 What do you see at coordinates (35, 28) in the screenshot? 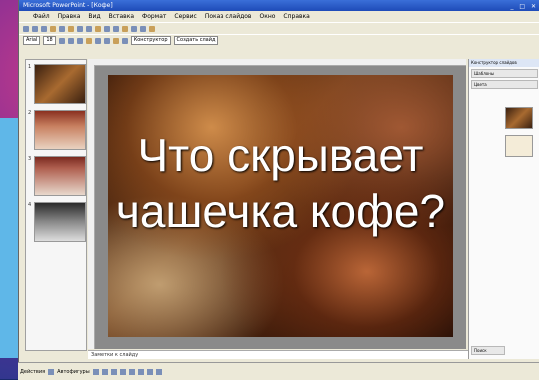
I see `open-icon` at bounding box center [35, 28].